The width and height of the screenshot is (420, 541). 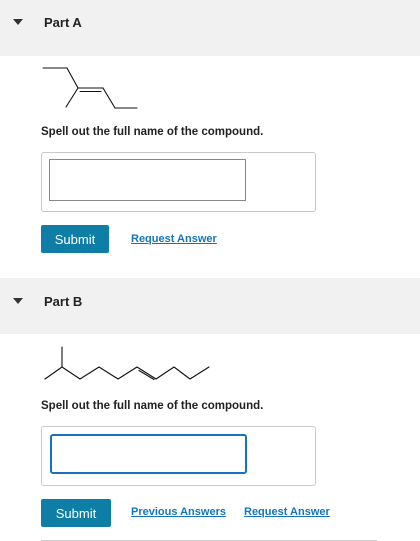 What do you see at coordinates (63, 22) in the screenshot?
I see `part-a-title: Part A` at bounding box center [63, 22].